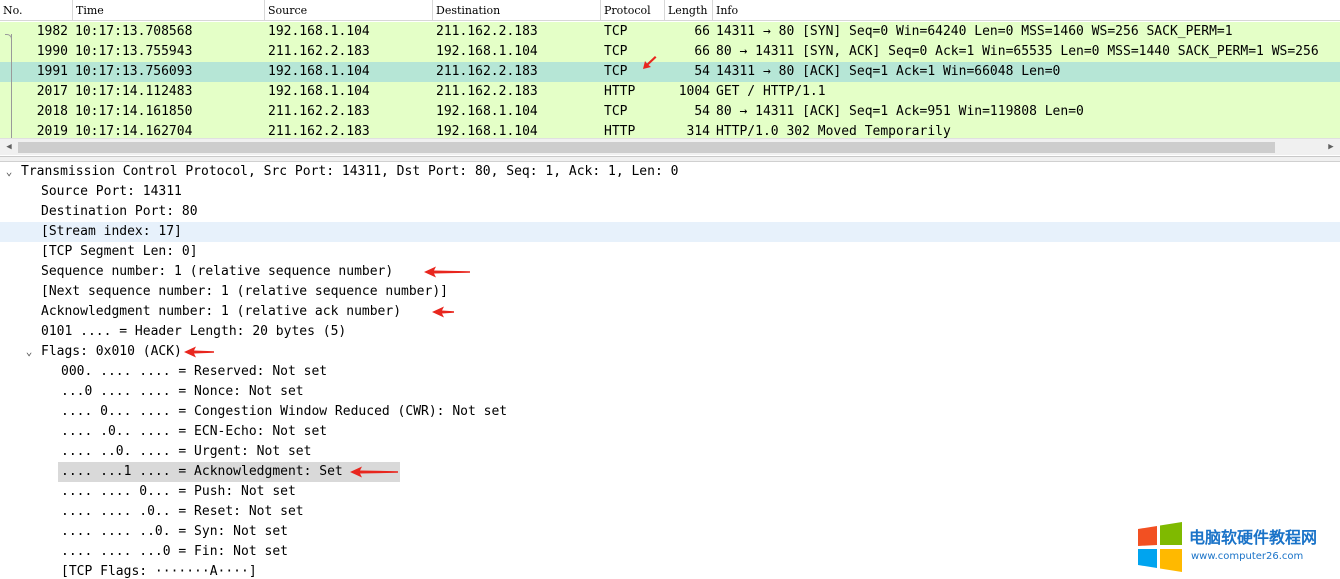 The width and height of the screenshot is (1340, 579). I want to click on column-protocol: Protocol, so click(633, 10).